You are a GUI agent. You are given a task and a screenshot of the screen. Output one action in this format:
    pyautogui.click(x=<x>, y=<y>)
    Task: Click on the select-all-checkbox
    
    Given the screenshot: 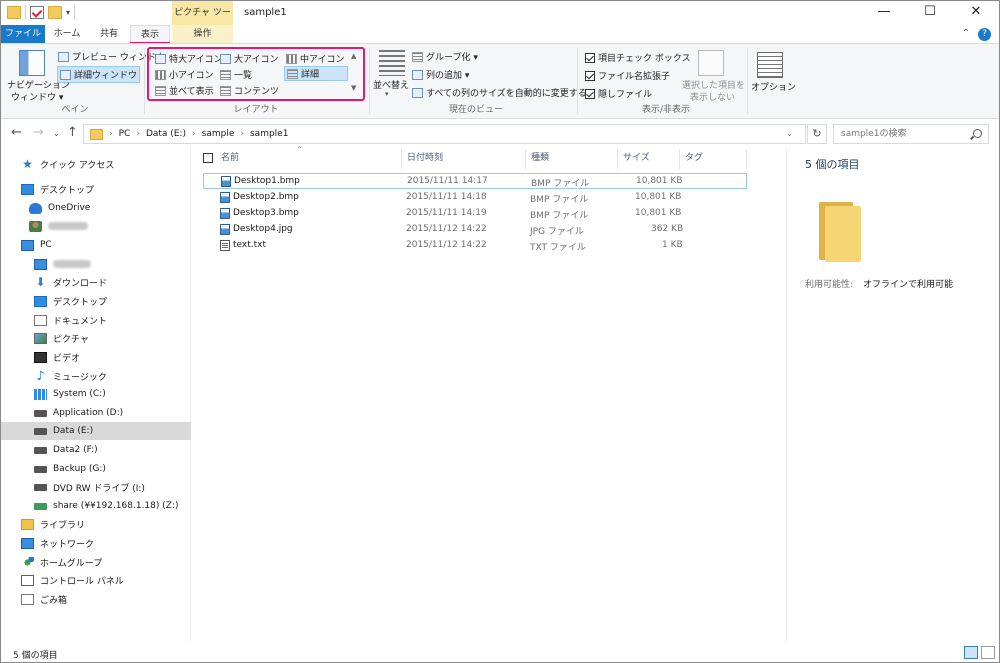 What is the action you would take?
    pyautogui.click(x=208, y=158)
    